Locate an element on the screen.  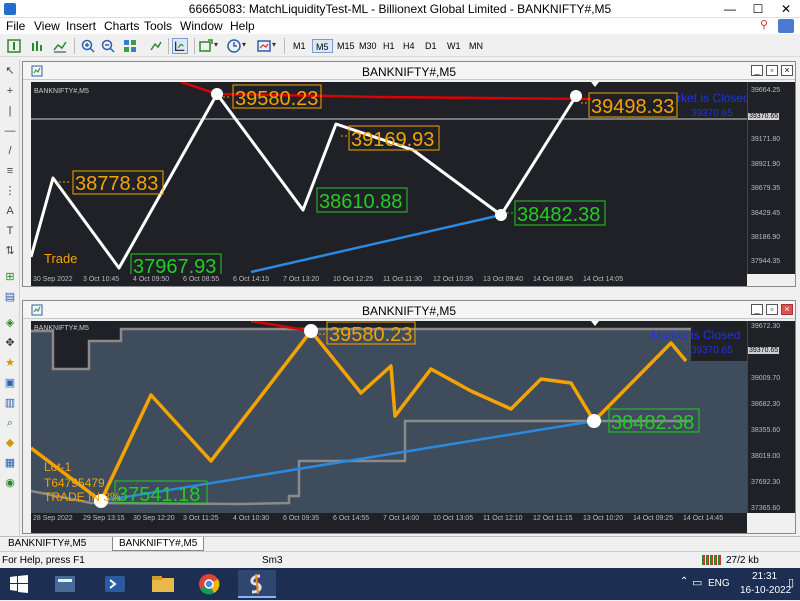
data-window-icon: ▣ is located at coordinates (10, 383).